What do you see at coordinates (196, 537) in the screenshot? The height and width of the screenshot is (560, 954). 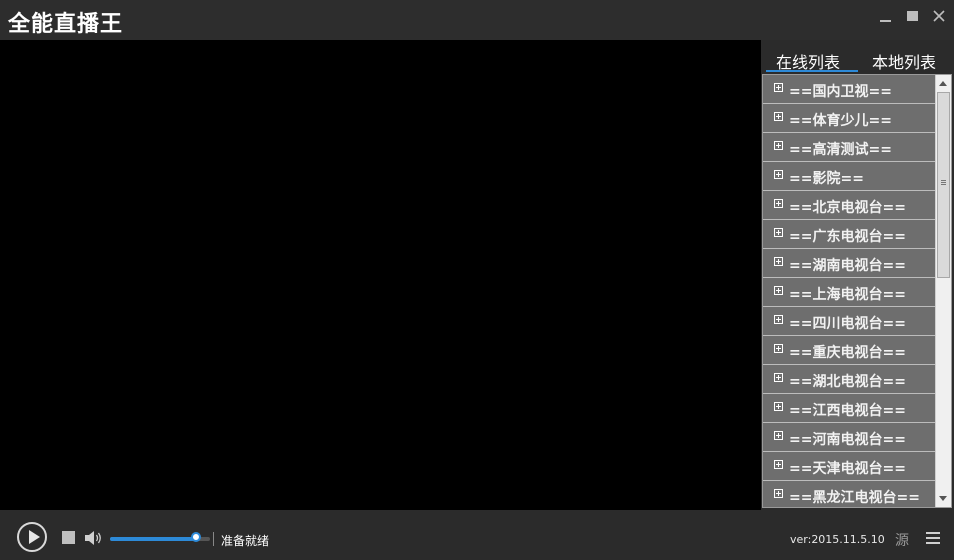 I see `volume-knob` at bounding box center [196, 537].